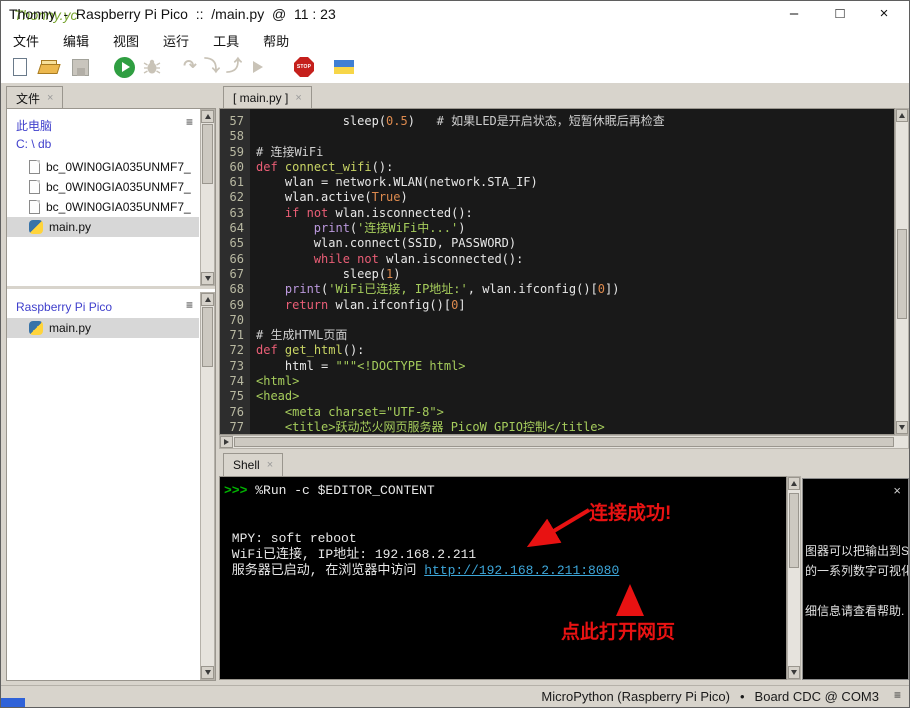  I want to click on maximize-button: □, so click(840, 14).